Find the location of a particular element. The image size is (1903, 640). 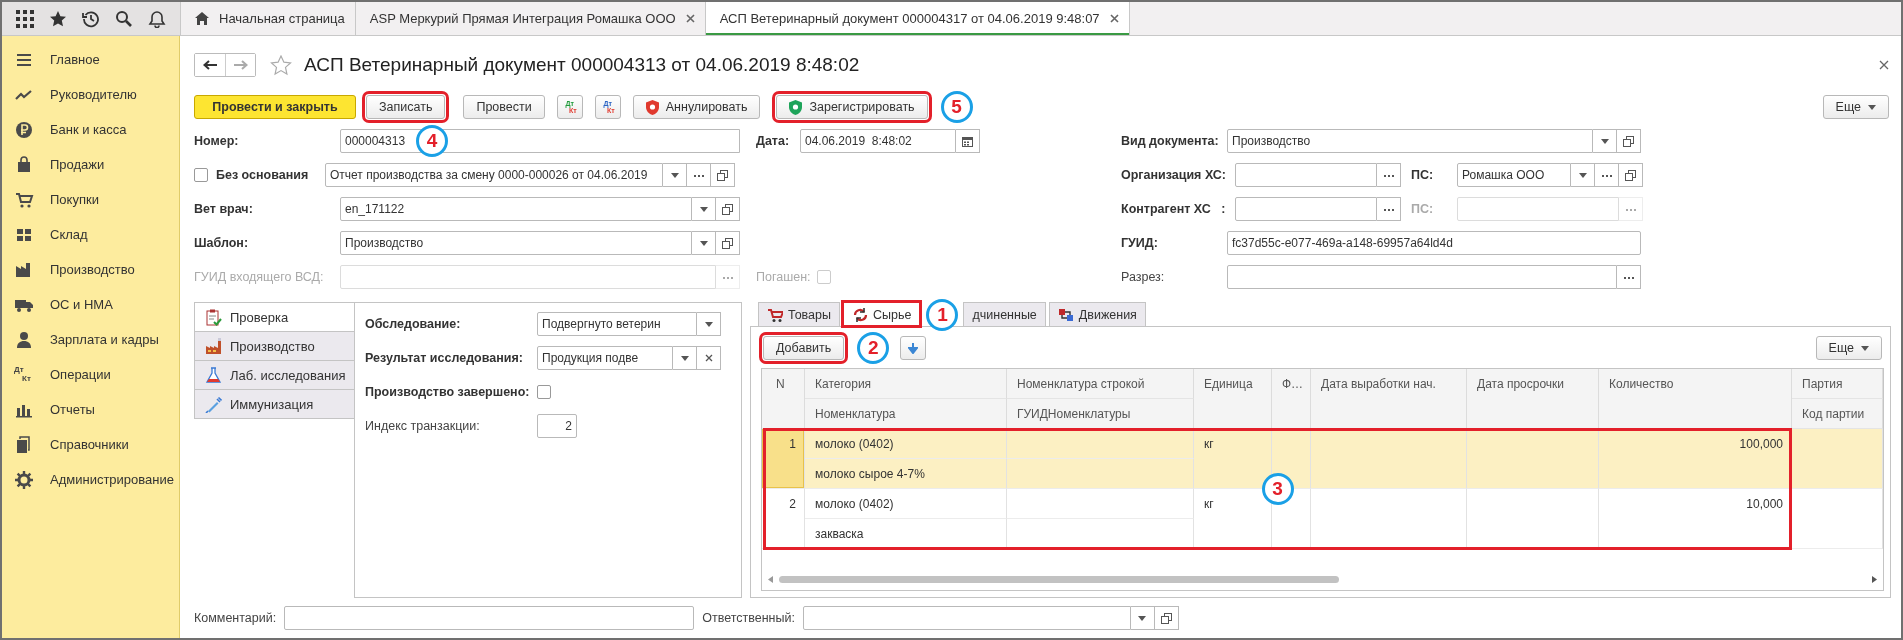

tab: Товары is located at coordinates (799, 314).